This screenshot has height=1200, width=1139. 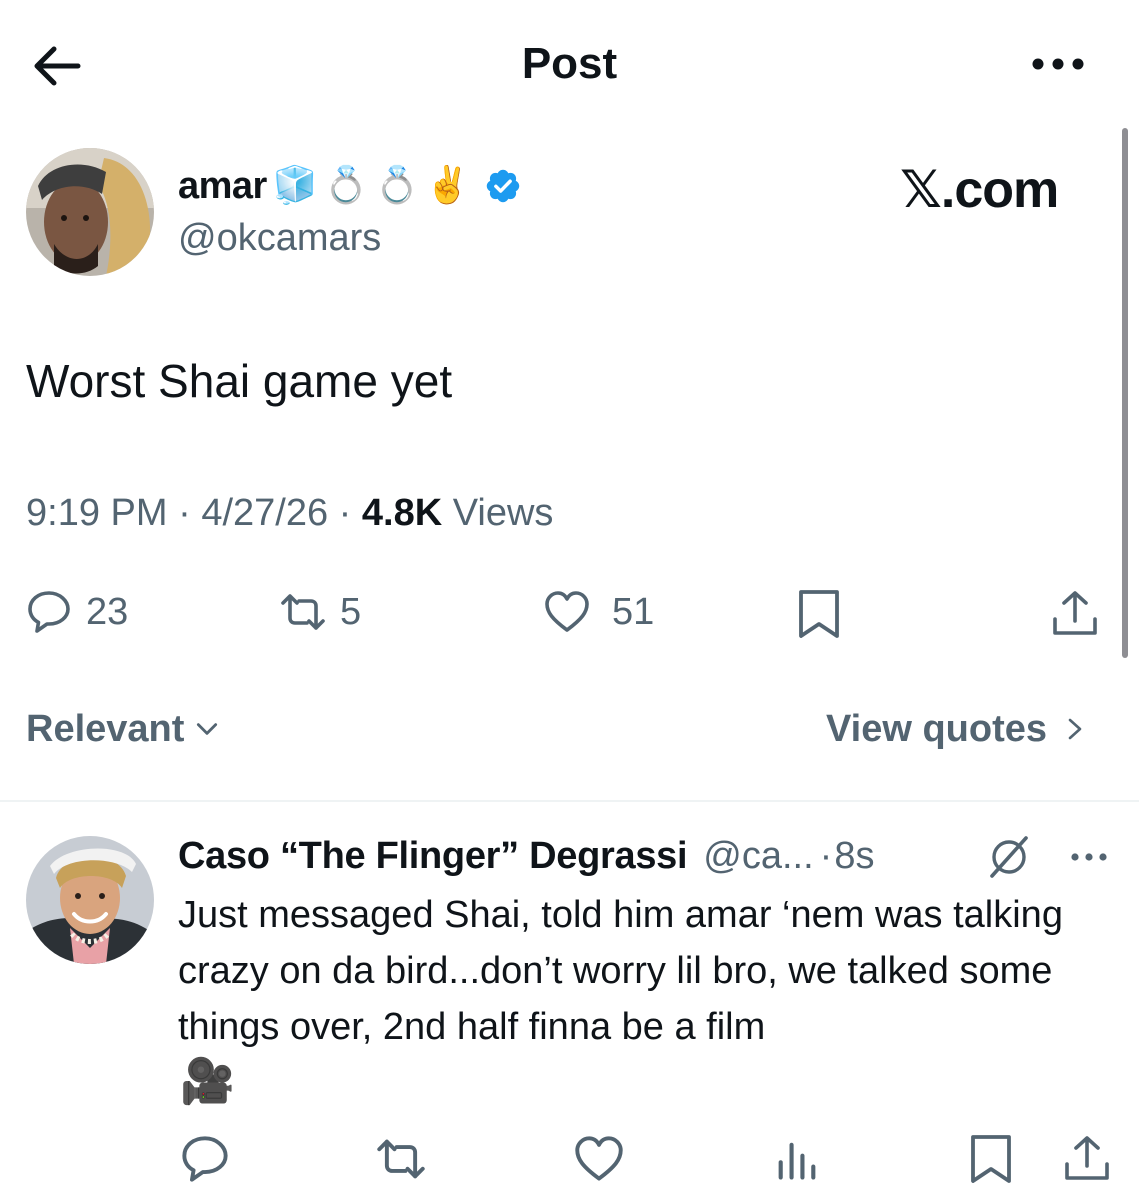 I want to click on author-name-row: amar 🧊 💍 💍 ✌️, so click(x=350, y=186).